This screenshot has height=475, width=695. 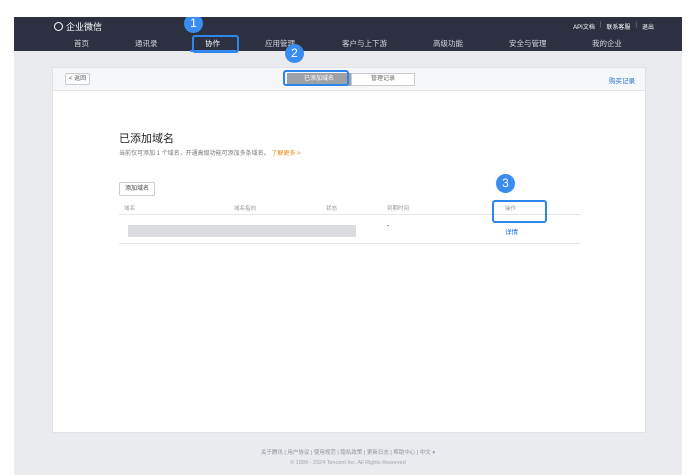 What do you see at coordinates (242, 231) in the screenshot?
I see `masked-domain-placeholder` at bounding box center [242, 231].